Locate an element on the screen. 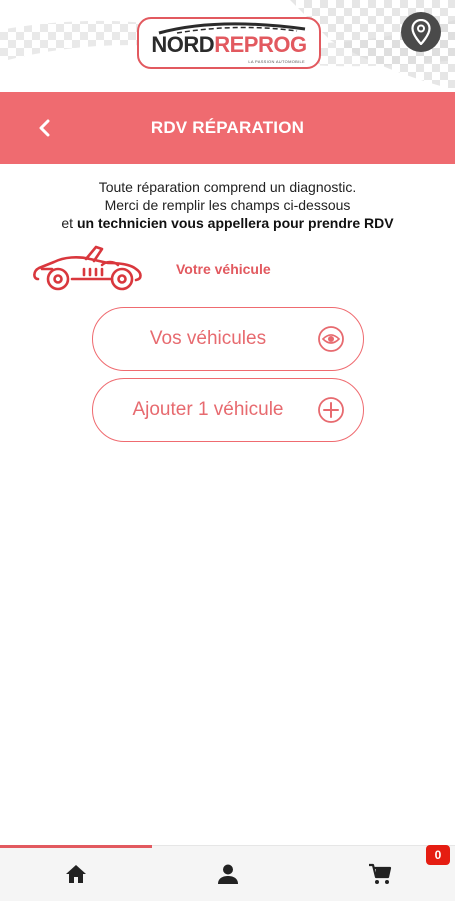 This screenshot has width=455, height=901. my-vehicles-button: Vos véhicules is located at coordinates (228, 339).